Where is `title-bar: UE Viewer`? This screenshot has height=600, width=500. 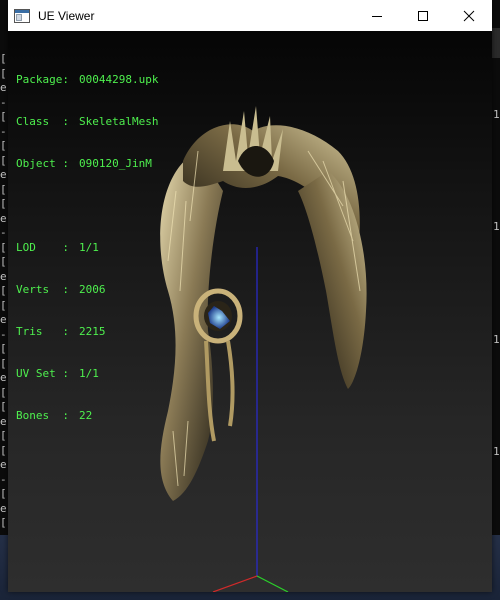
title-bar: UE Viewer is located at coordinates (250, 15).